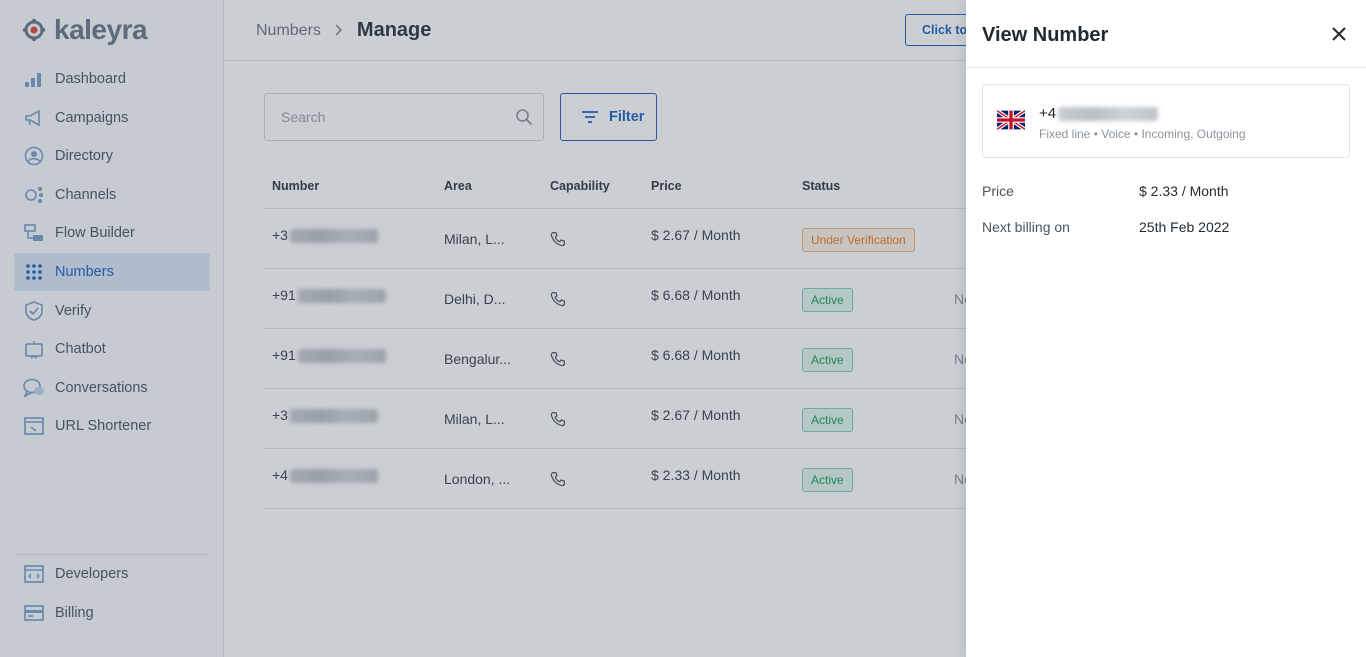  I want to click on dashboard-icon, so click(34, 79).